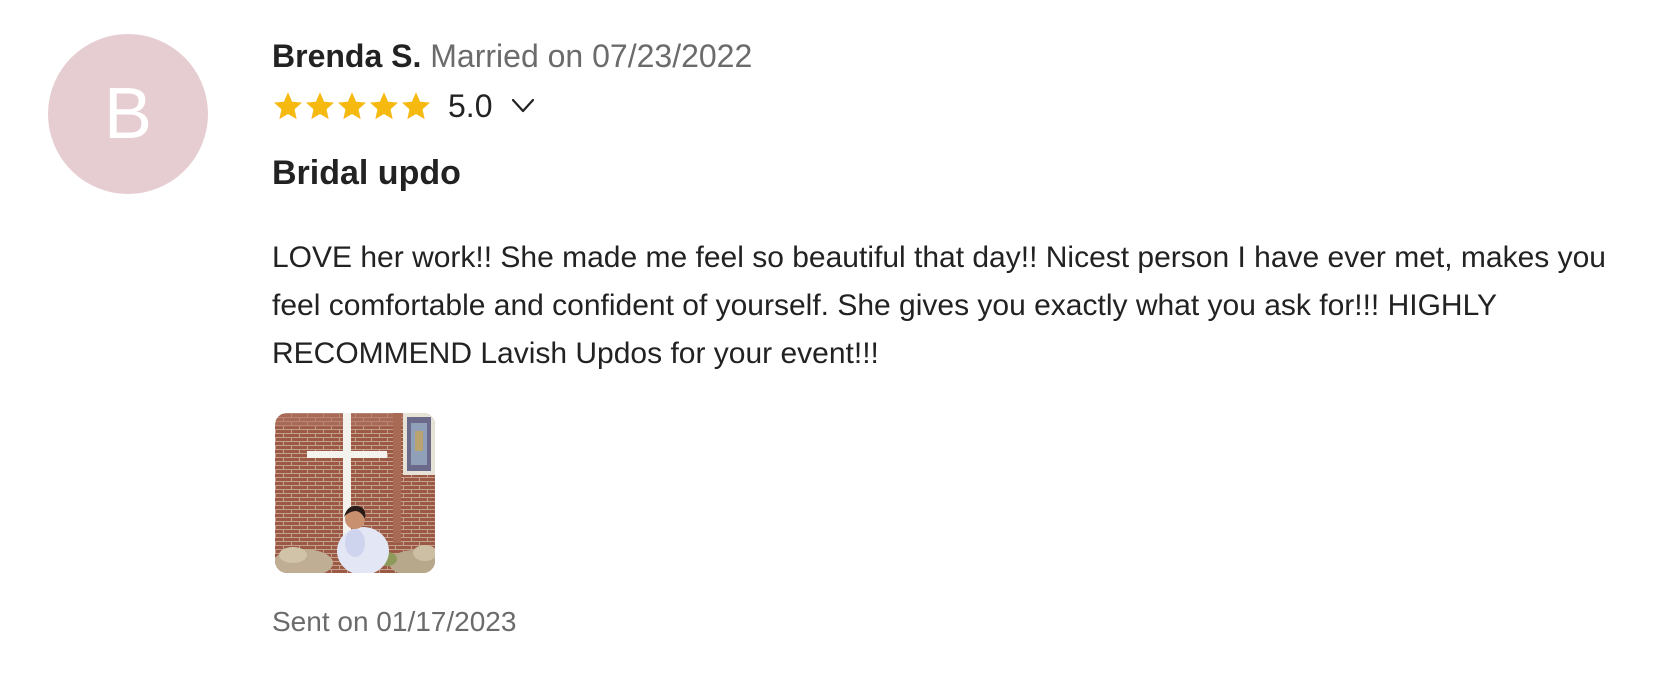 The width and height of the screenshot is (1668, 684). I want to click on rating-row: 5.0, so click(403, 106).